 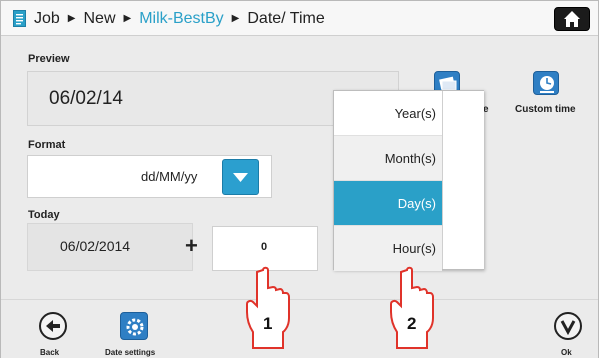 I want to click on back-button, so click(x=53, y=326).